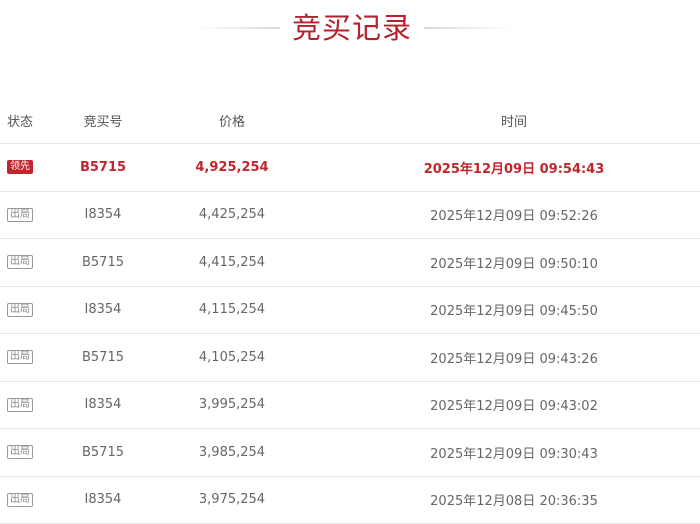 The height and width of the screenshot is (524, 700). I want to click on time-cell: 2025年12月09日 09:43:02, so click(514, 405).